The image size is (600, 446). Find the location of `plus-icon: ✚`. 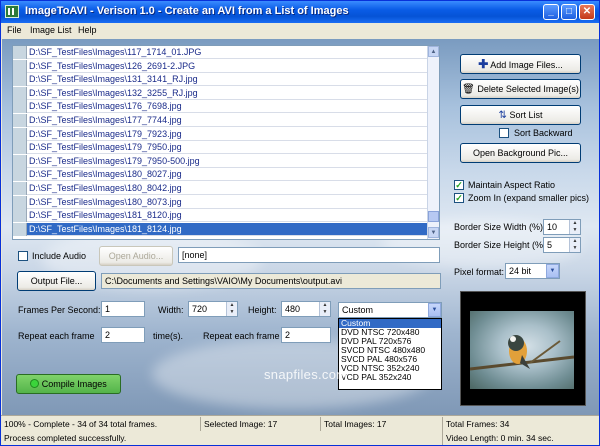

plus-icon: ✚ is located at coordinates (483, 64).